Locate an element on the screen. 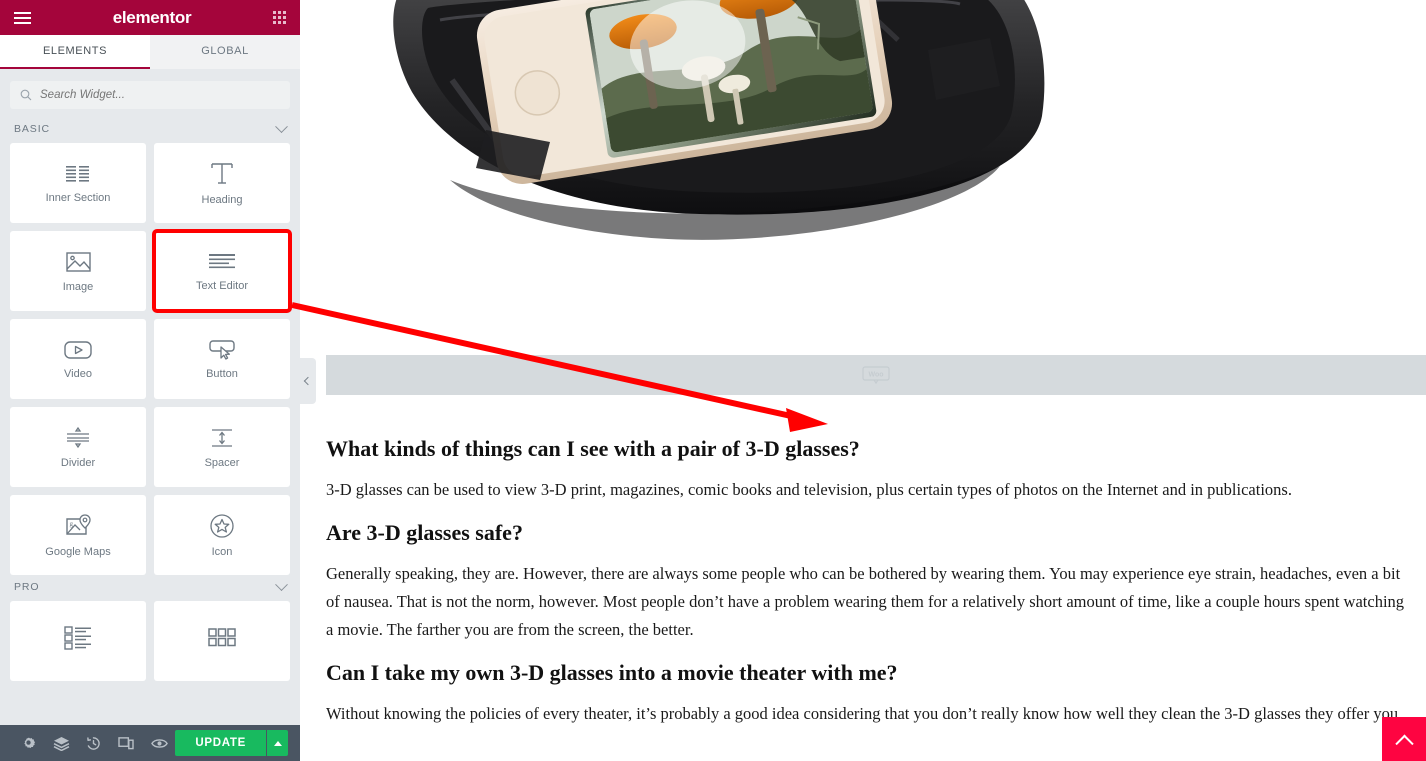 This screenshot has width=1426, height=761. search-box is located at coordinates (150, 95).